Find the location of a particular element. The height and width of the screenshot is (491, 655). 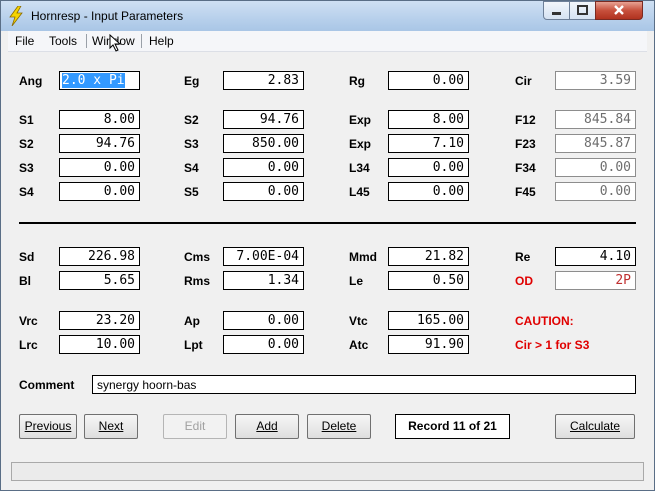

menu-bar: File Tools Window Help is located at coordinates (327, 41).